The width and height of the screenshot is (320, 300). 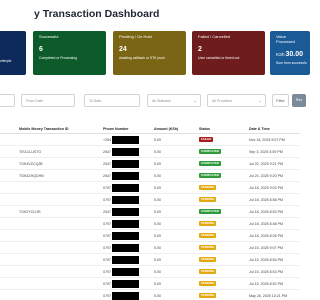 I want to click on column-header-transaction-id: Mobile Money Transaction ID, so click(x=44, y=129).